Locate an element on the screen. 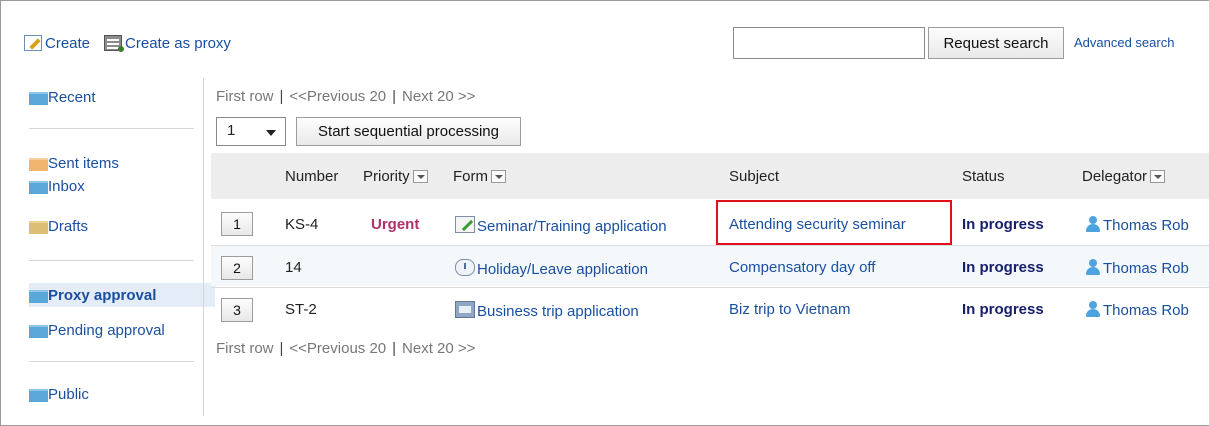  priority-filter-dropdown-icon is located at coordinates (420, 176).